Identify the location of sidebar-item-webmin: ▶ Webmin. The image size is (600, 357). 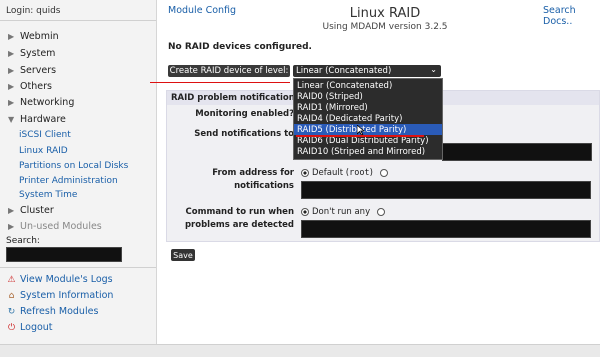
(33, 36).